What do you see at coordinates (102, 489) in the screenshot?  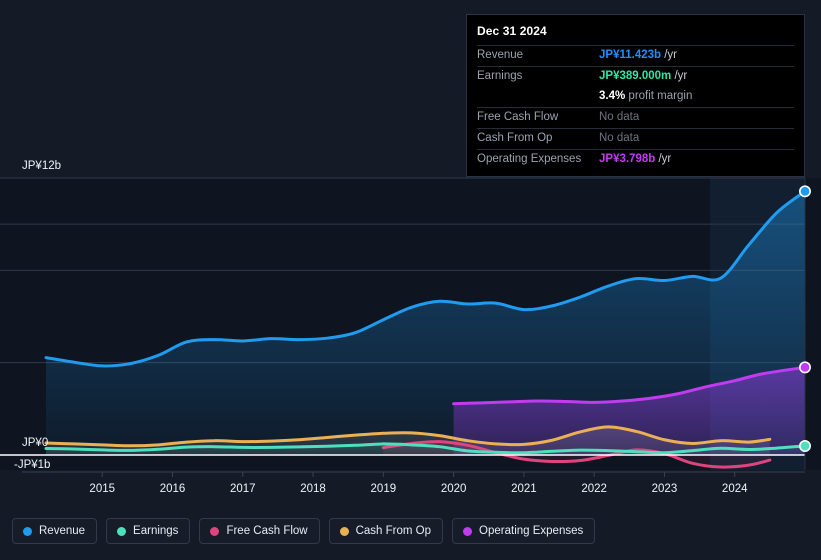 I see `x-axis-tick-2015: 2015` at bounding box center [102, 489].